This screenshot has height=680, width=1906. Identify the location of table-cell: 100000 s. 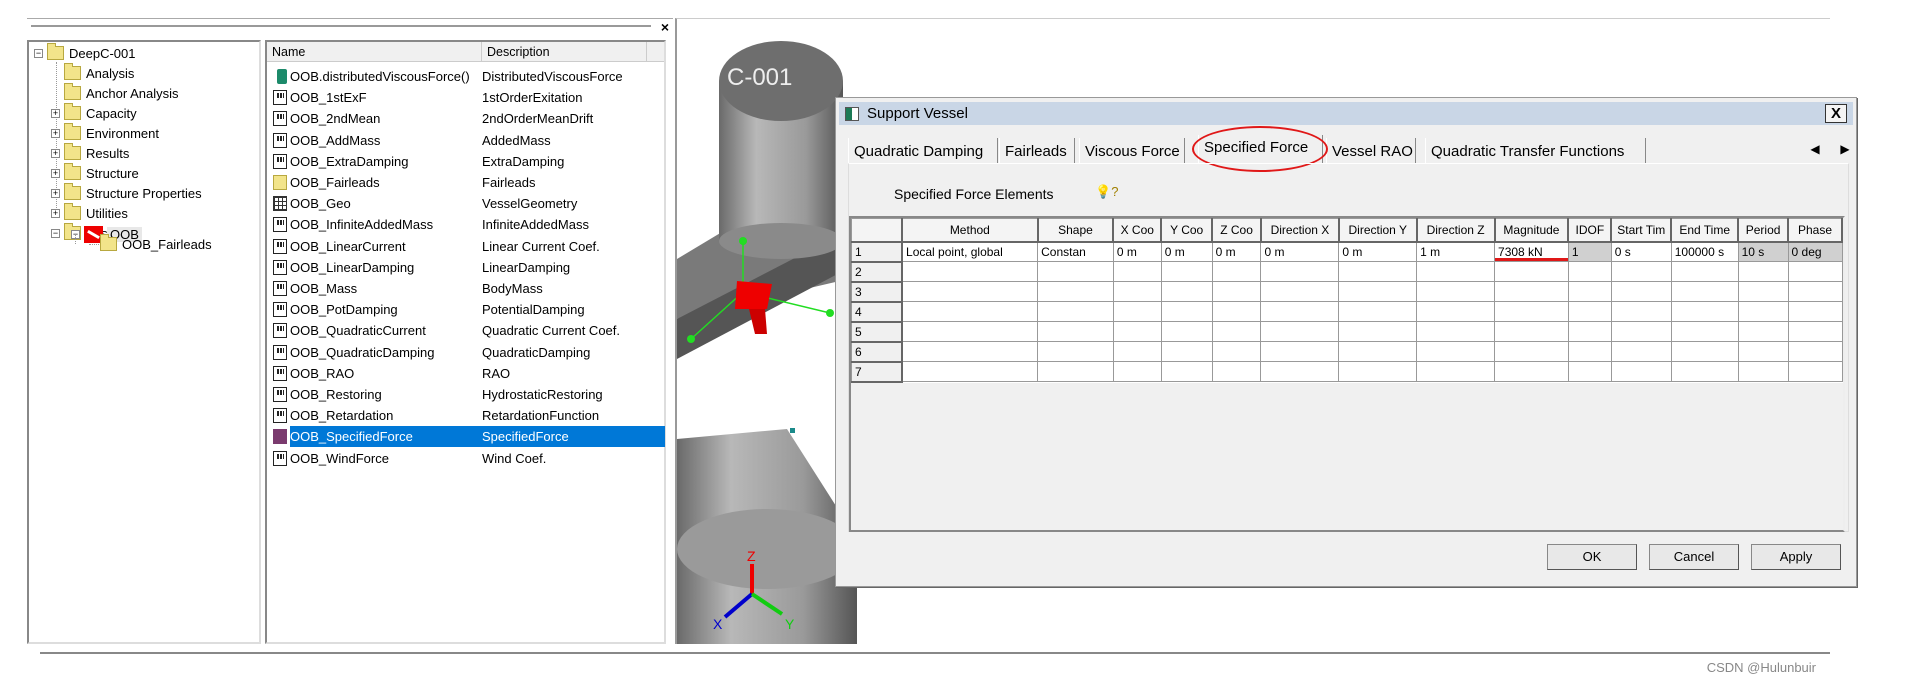
(1704, 251).